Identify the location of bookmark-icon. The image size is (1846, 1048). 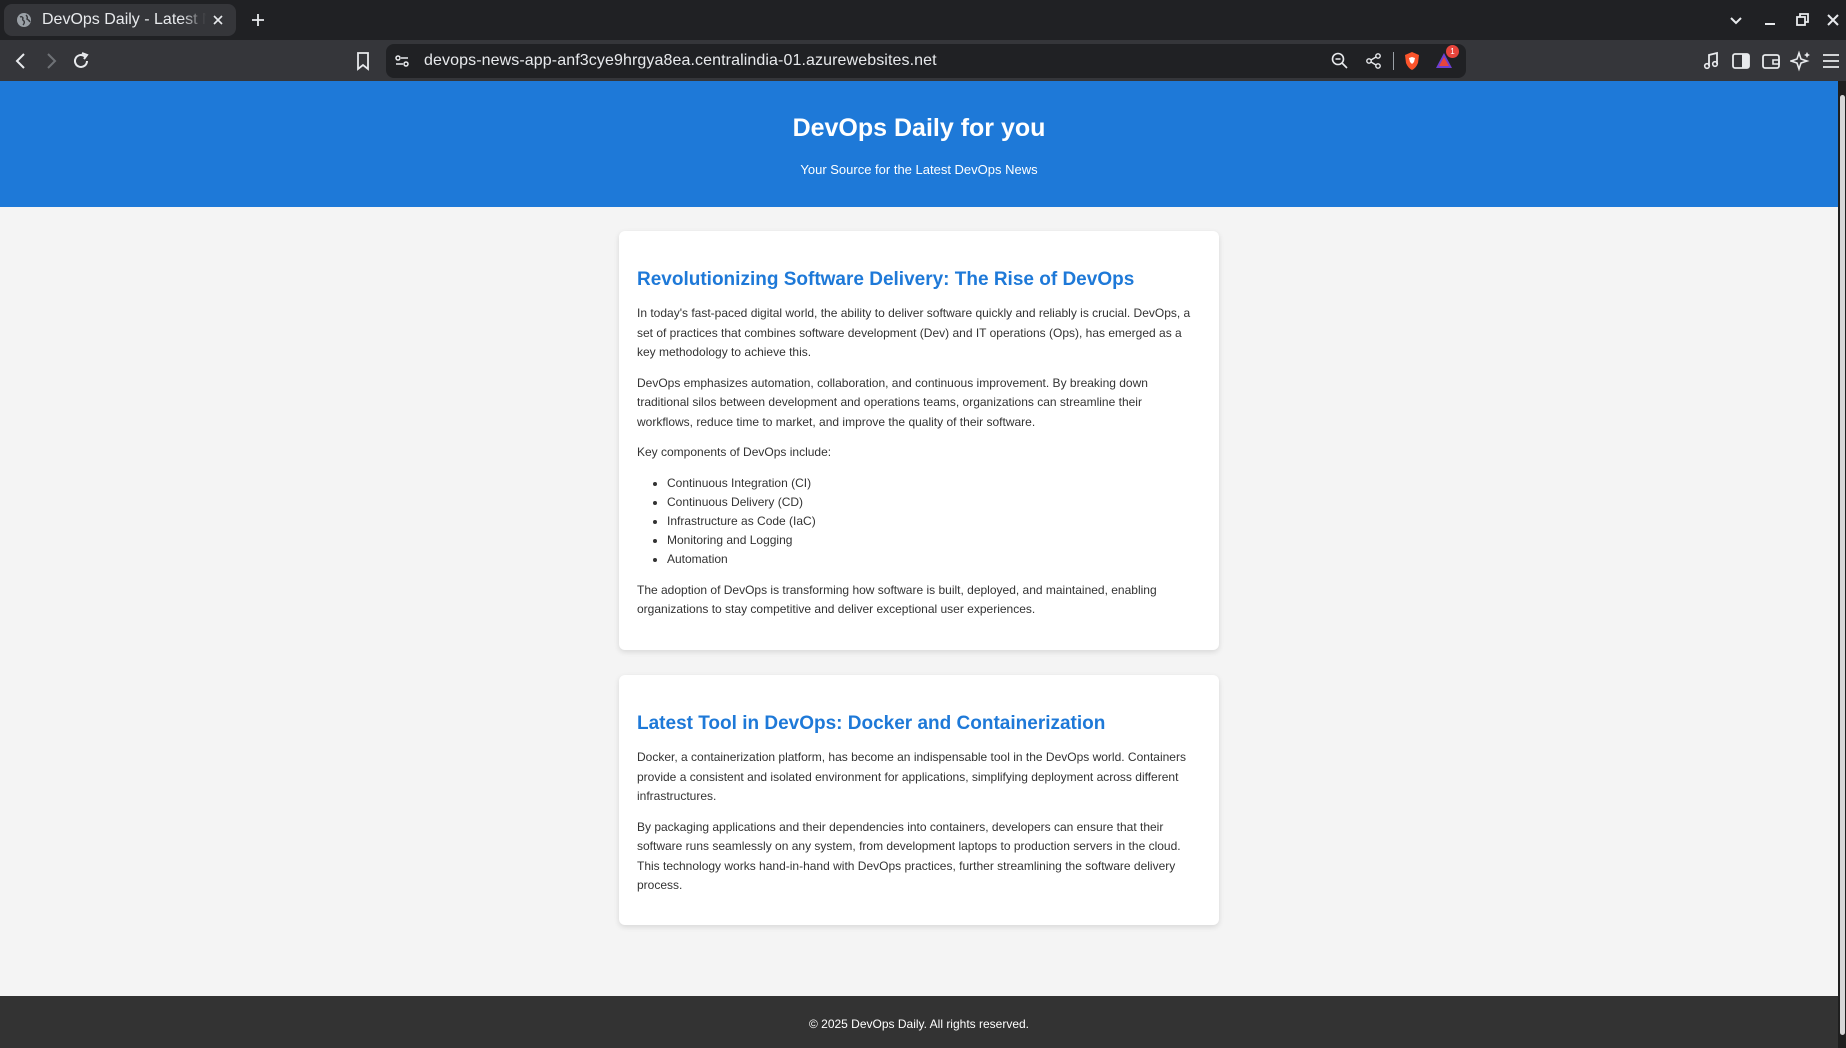
(363, 61).